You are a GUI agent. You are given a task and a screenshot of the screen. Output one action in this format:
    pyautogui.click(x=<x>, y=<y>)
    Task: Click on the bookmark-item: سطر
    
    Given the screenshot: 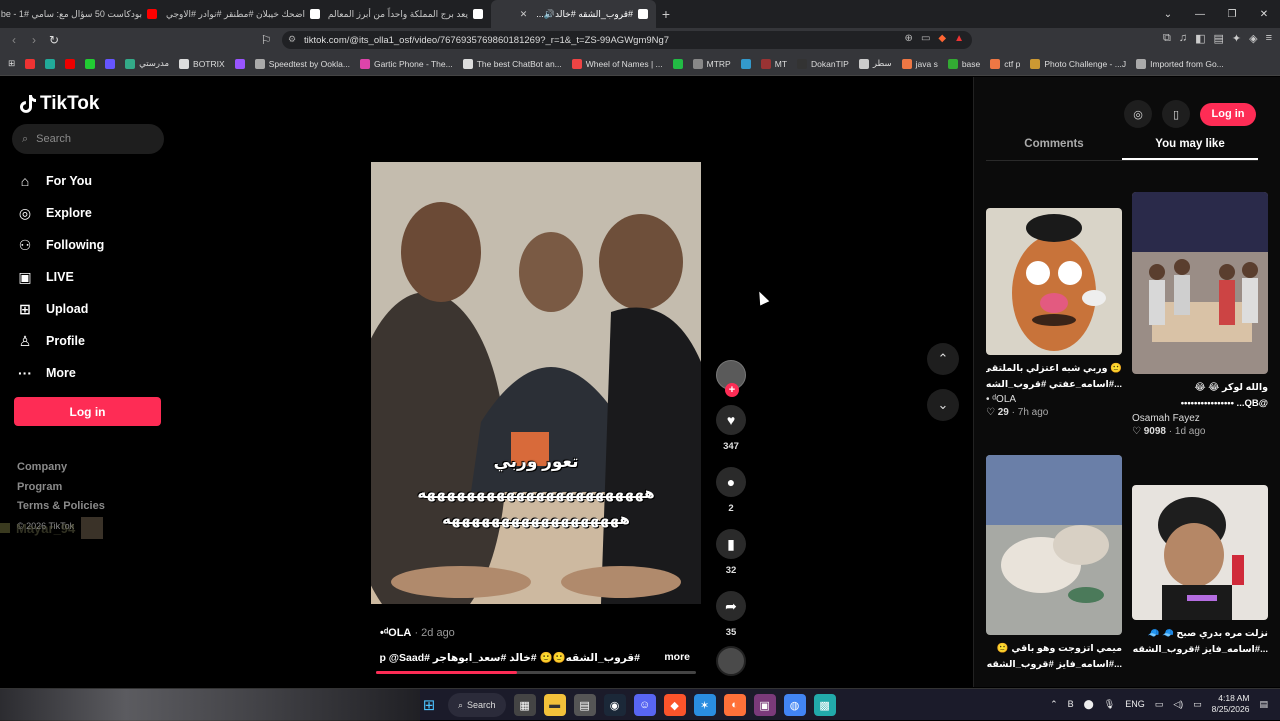 What is the action you would take?
    pyautogui.click(x=875, y=63)
    